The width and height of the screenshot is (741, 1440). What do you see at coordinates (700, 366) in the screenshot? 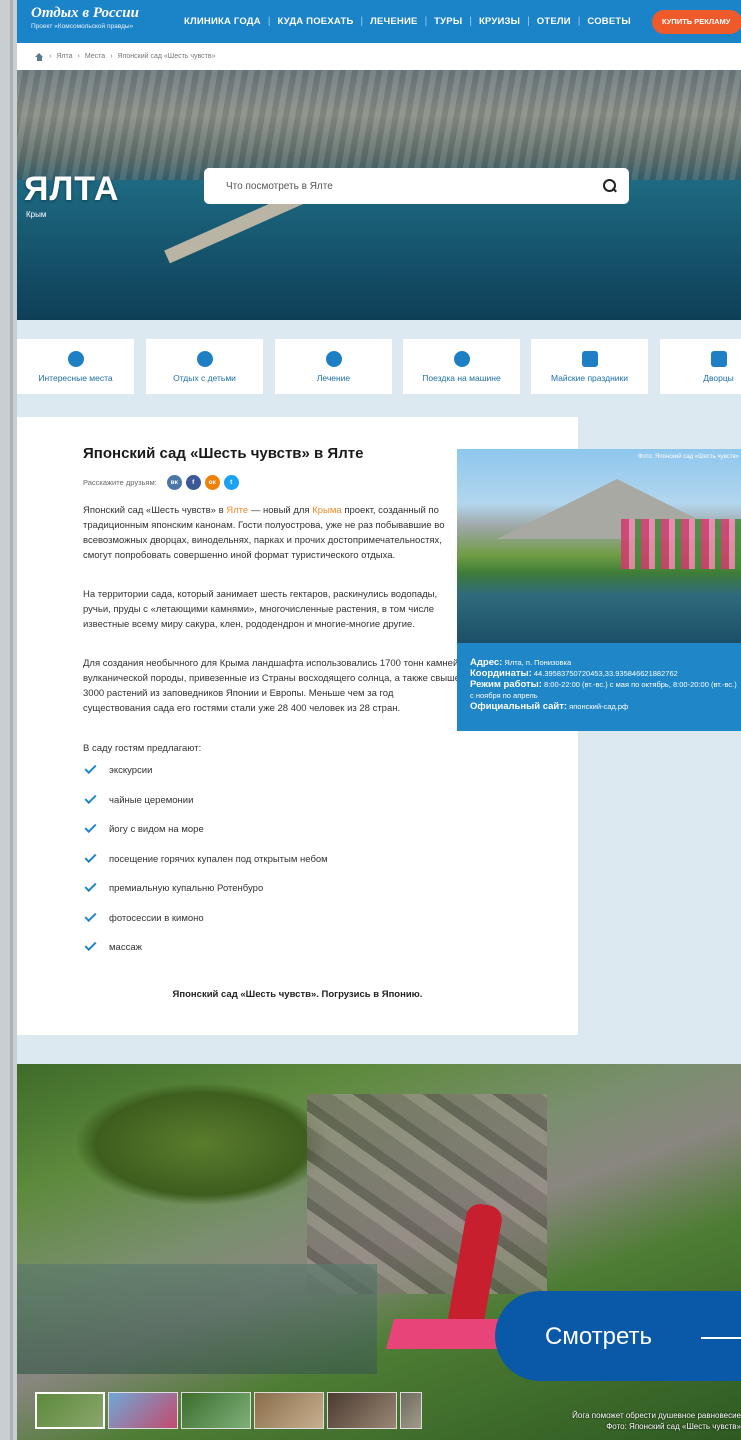
I see `category-palaces: Дворцы` at bounding box center [700, 366].